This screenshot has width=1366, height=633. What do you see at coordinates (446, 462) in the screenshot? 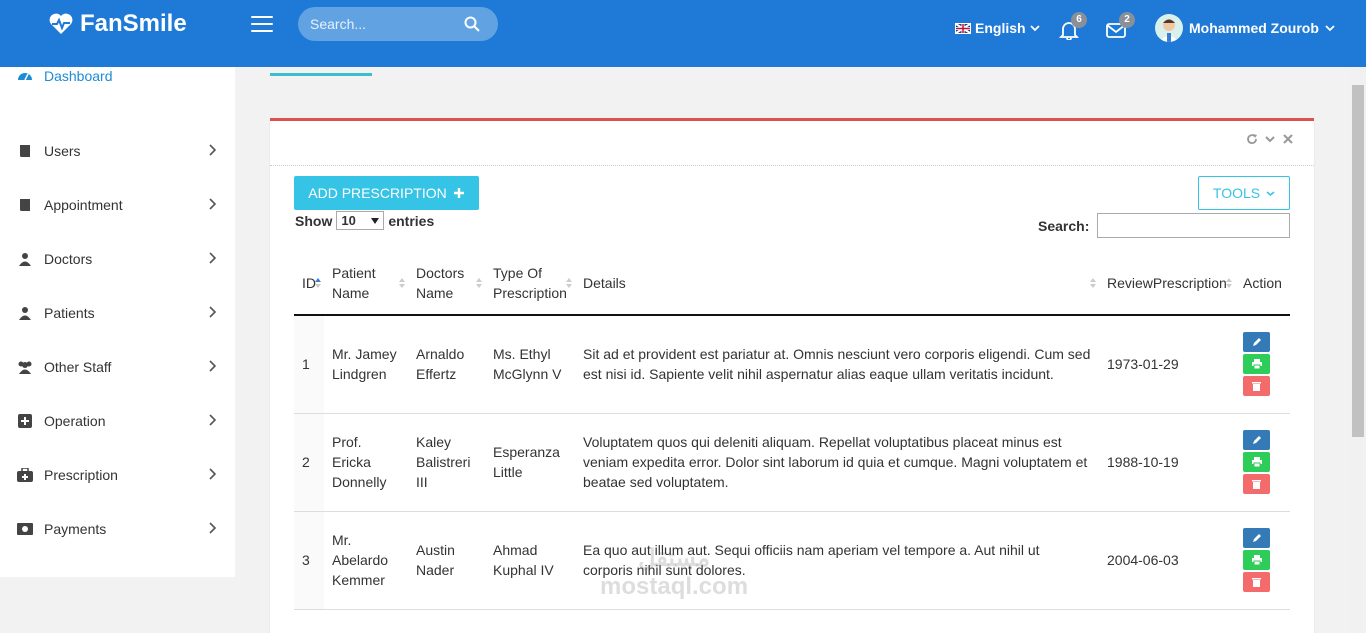
I see `cell-doctor: Kaley Balistreri III` at bounding box center [446, 462].